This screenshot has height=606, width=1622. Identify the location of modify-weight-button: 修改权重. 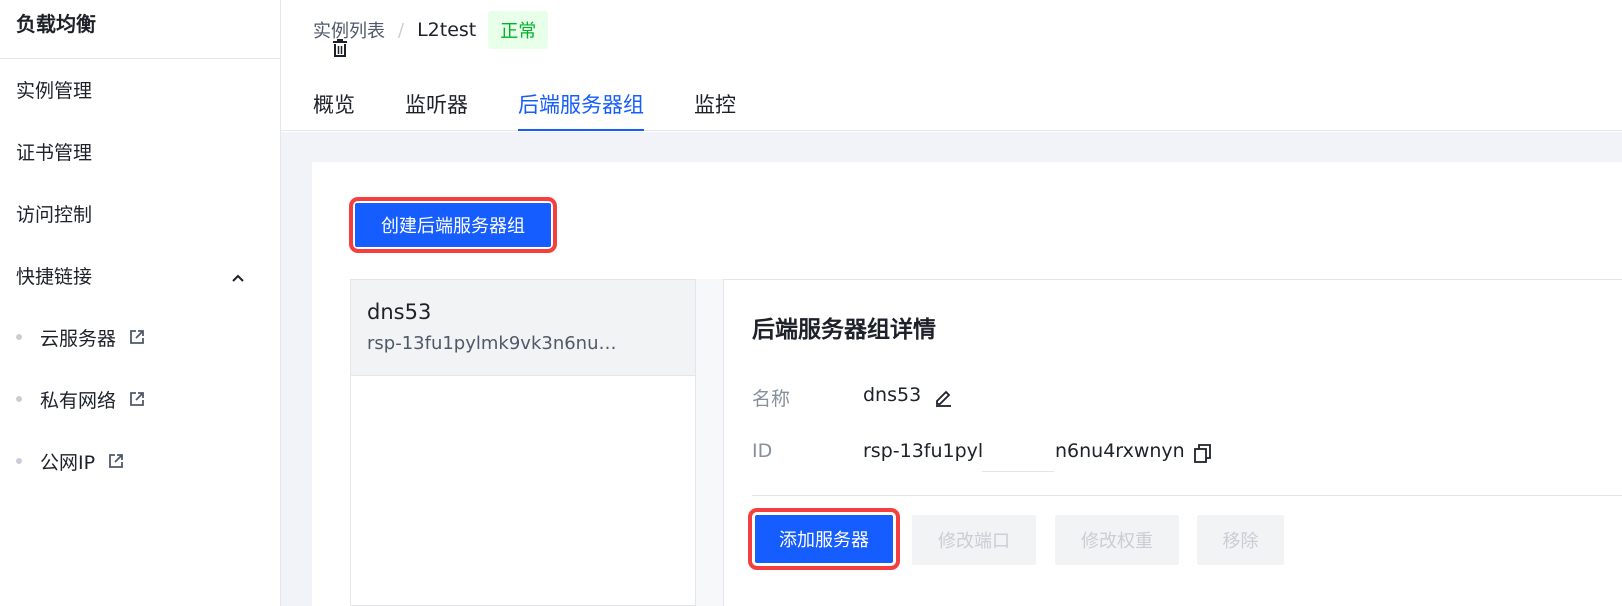
(1117, 540).